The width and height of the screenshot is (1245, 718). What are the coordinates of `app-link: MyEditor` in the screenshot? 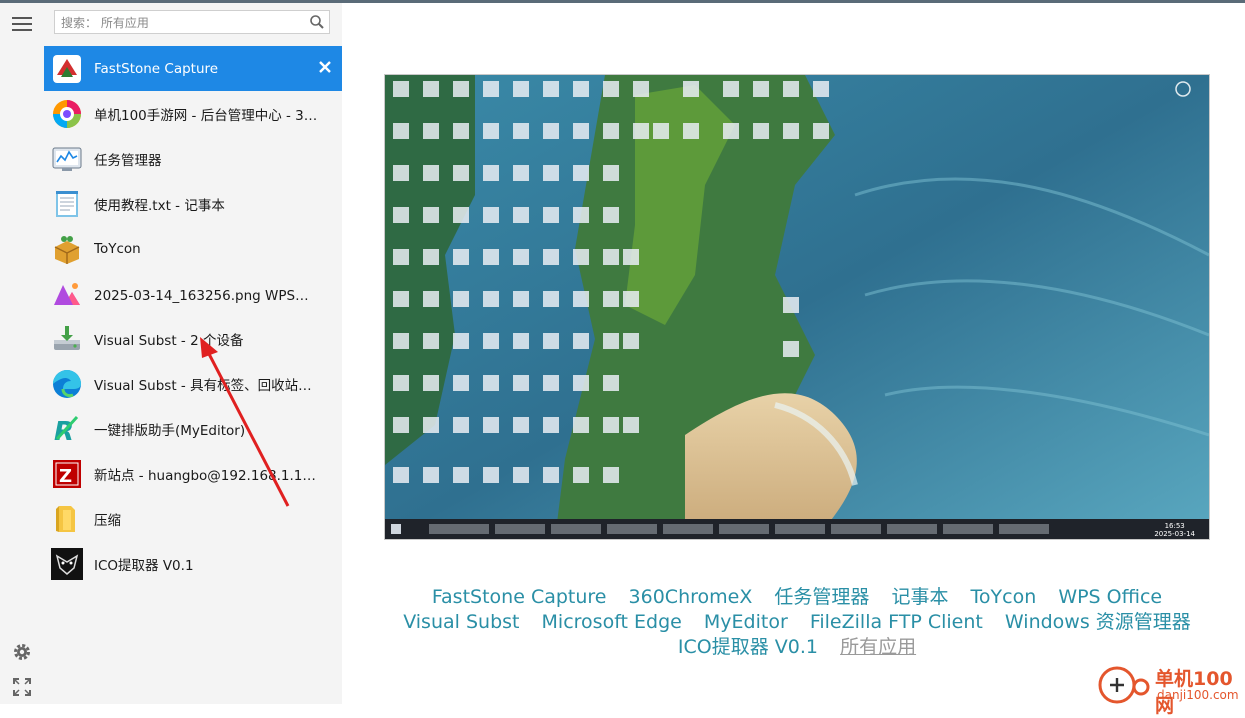 It's located at (746, 622).